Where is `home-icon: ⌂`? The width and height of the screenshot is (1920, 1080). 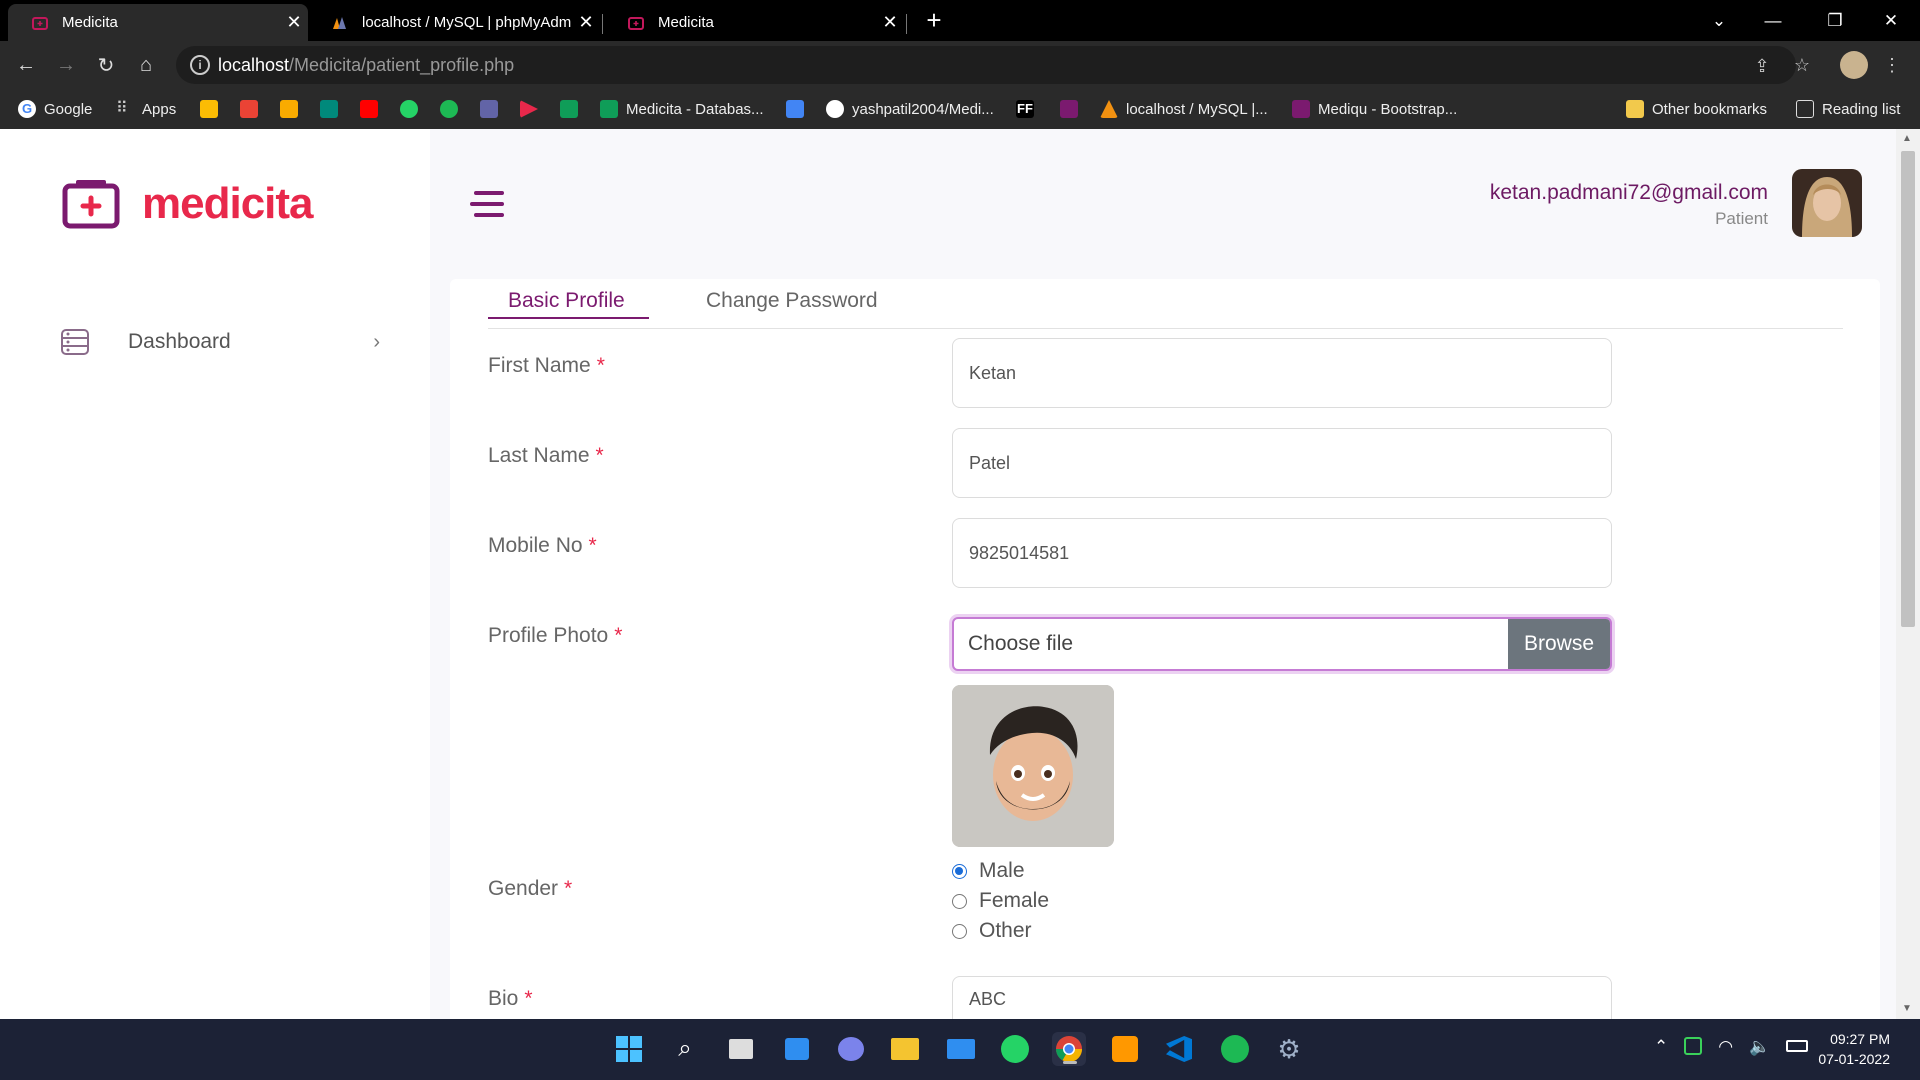
home-icon: ⌂ is located at coordinates (146, 65).